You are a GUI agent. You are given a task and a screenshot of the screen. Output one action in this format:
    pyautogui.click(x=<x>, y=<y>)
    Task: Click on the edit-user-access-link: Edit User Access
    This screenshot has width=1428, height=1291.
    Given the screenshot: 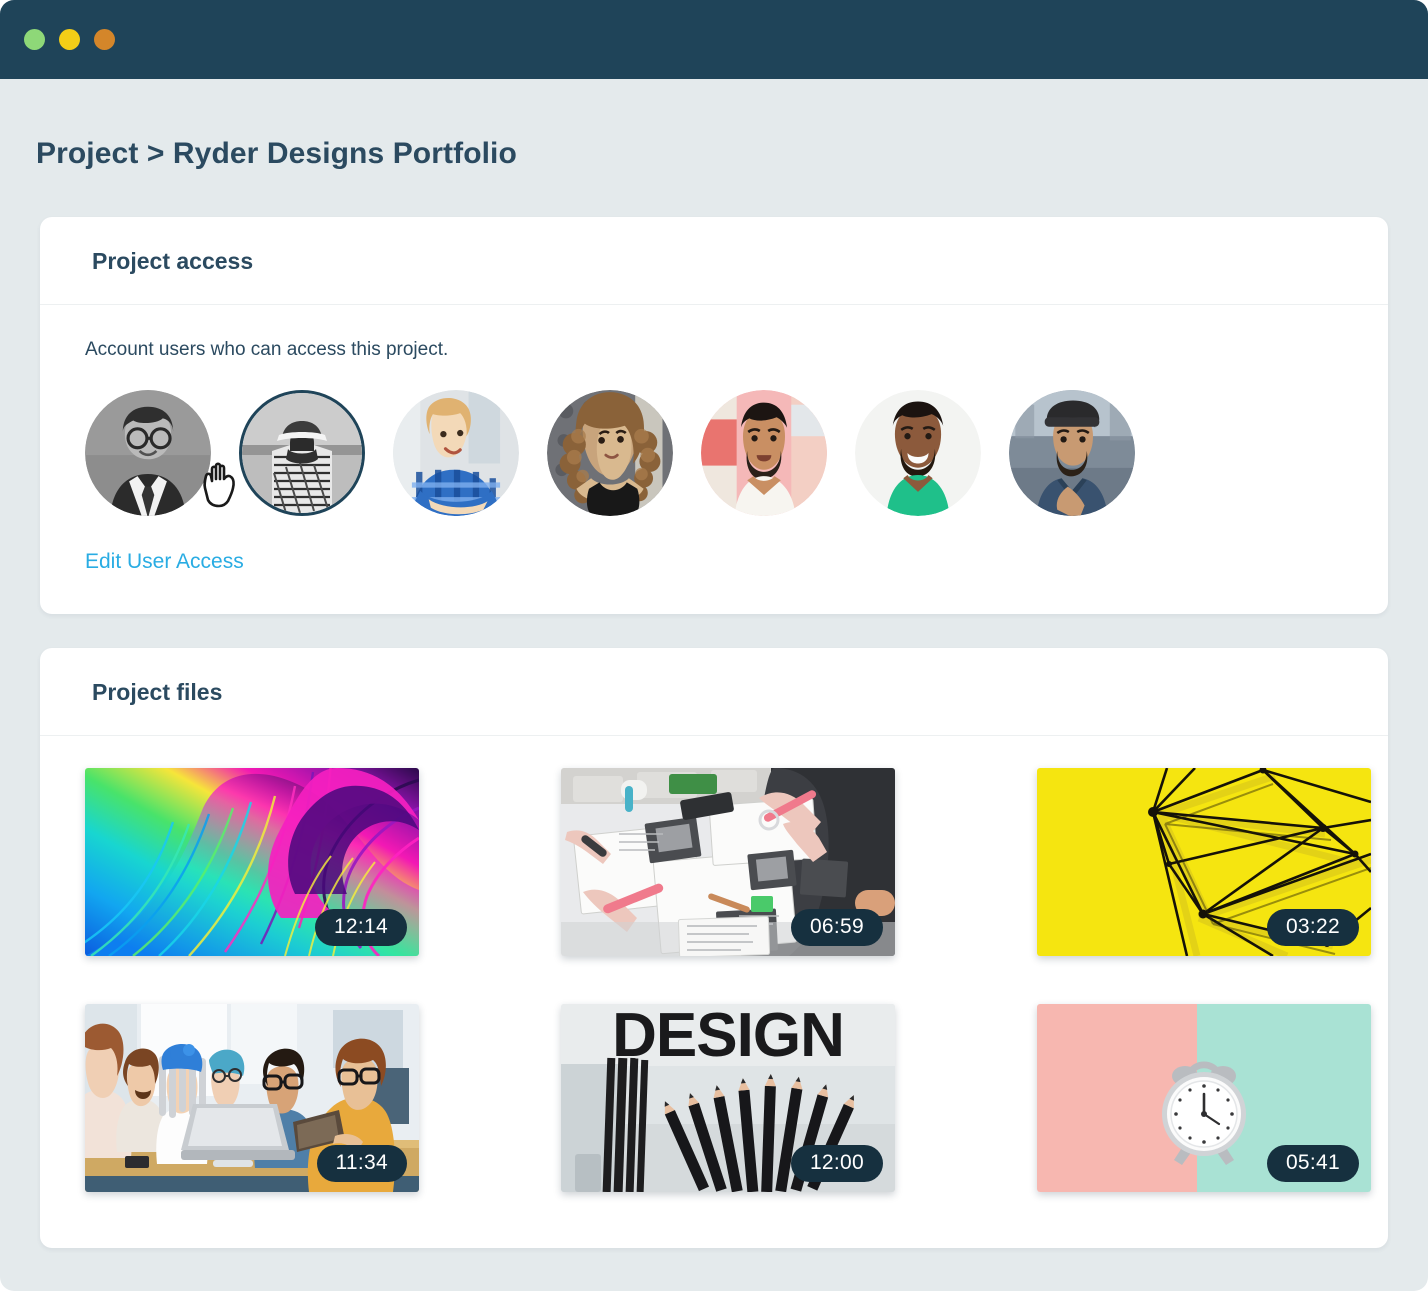 What is the action you would take?
    pyautogui.click(x=164, y=561)
    